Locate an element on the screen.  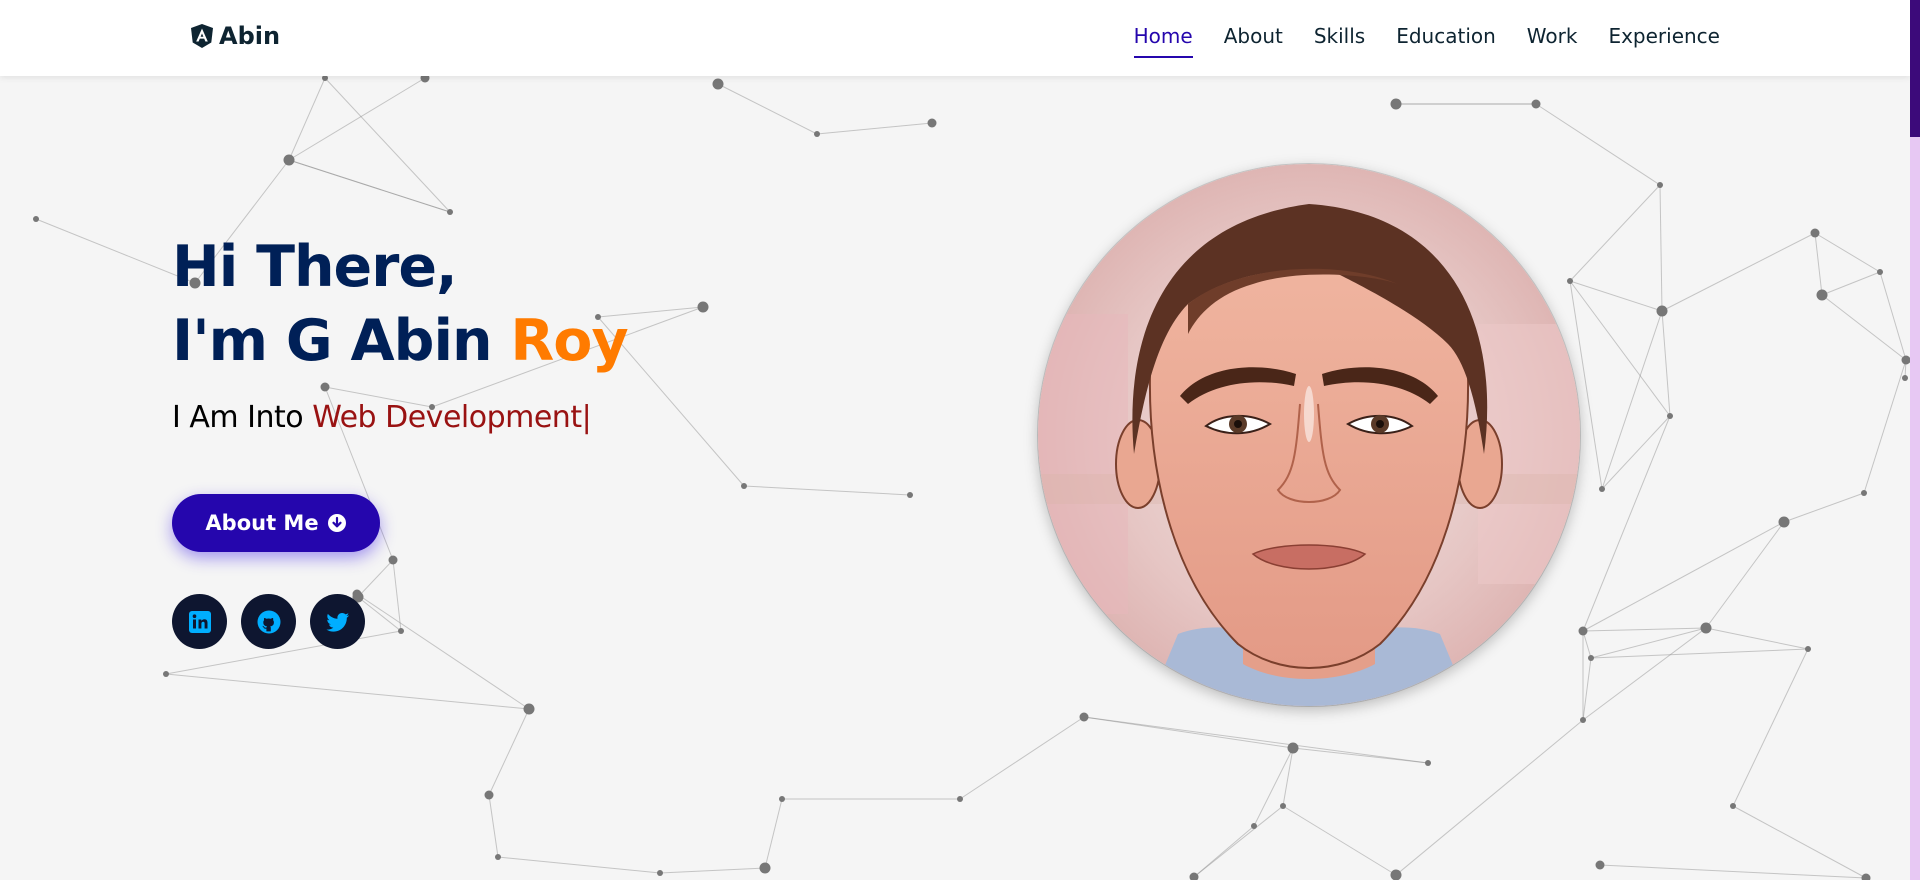
scrollbar-thumb is located at coordinates (1915, 68).